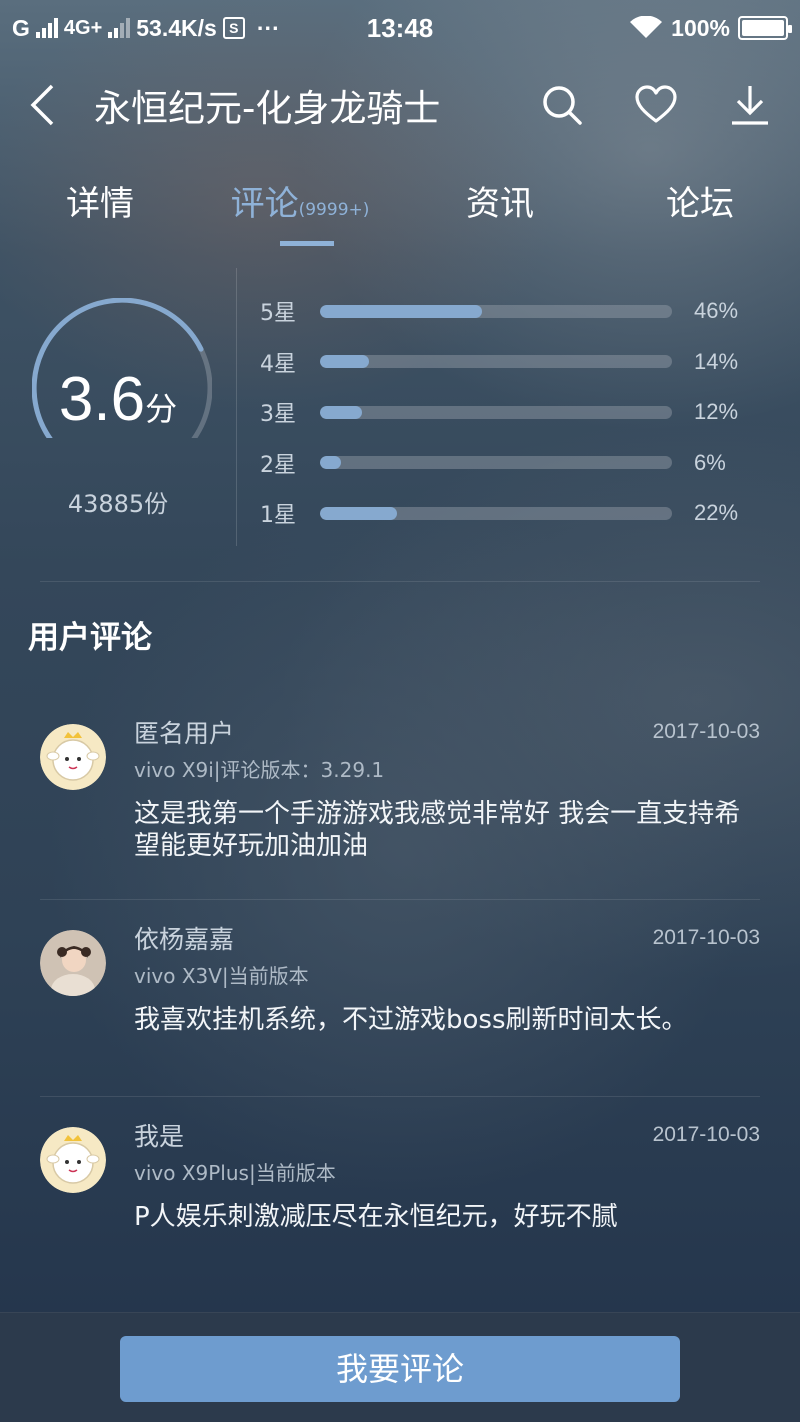 This screenshot has width=800, height=1422. I want to click on s-badge-icon: S, so click(233, 28).